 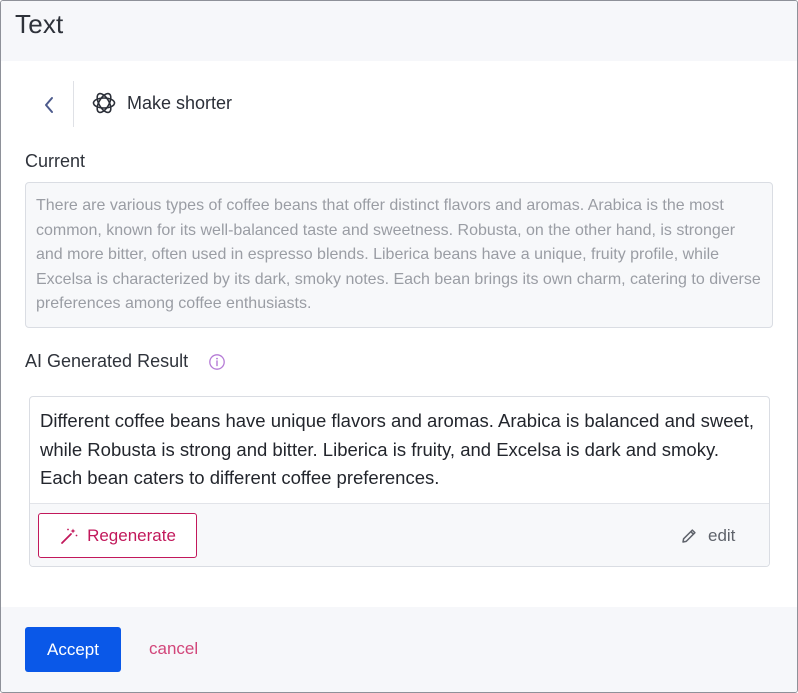 I want to click on dialog-title: Text, so click(x=39, y=24).